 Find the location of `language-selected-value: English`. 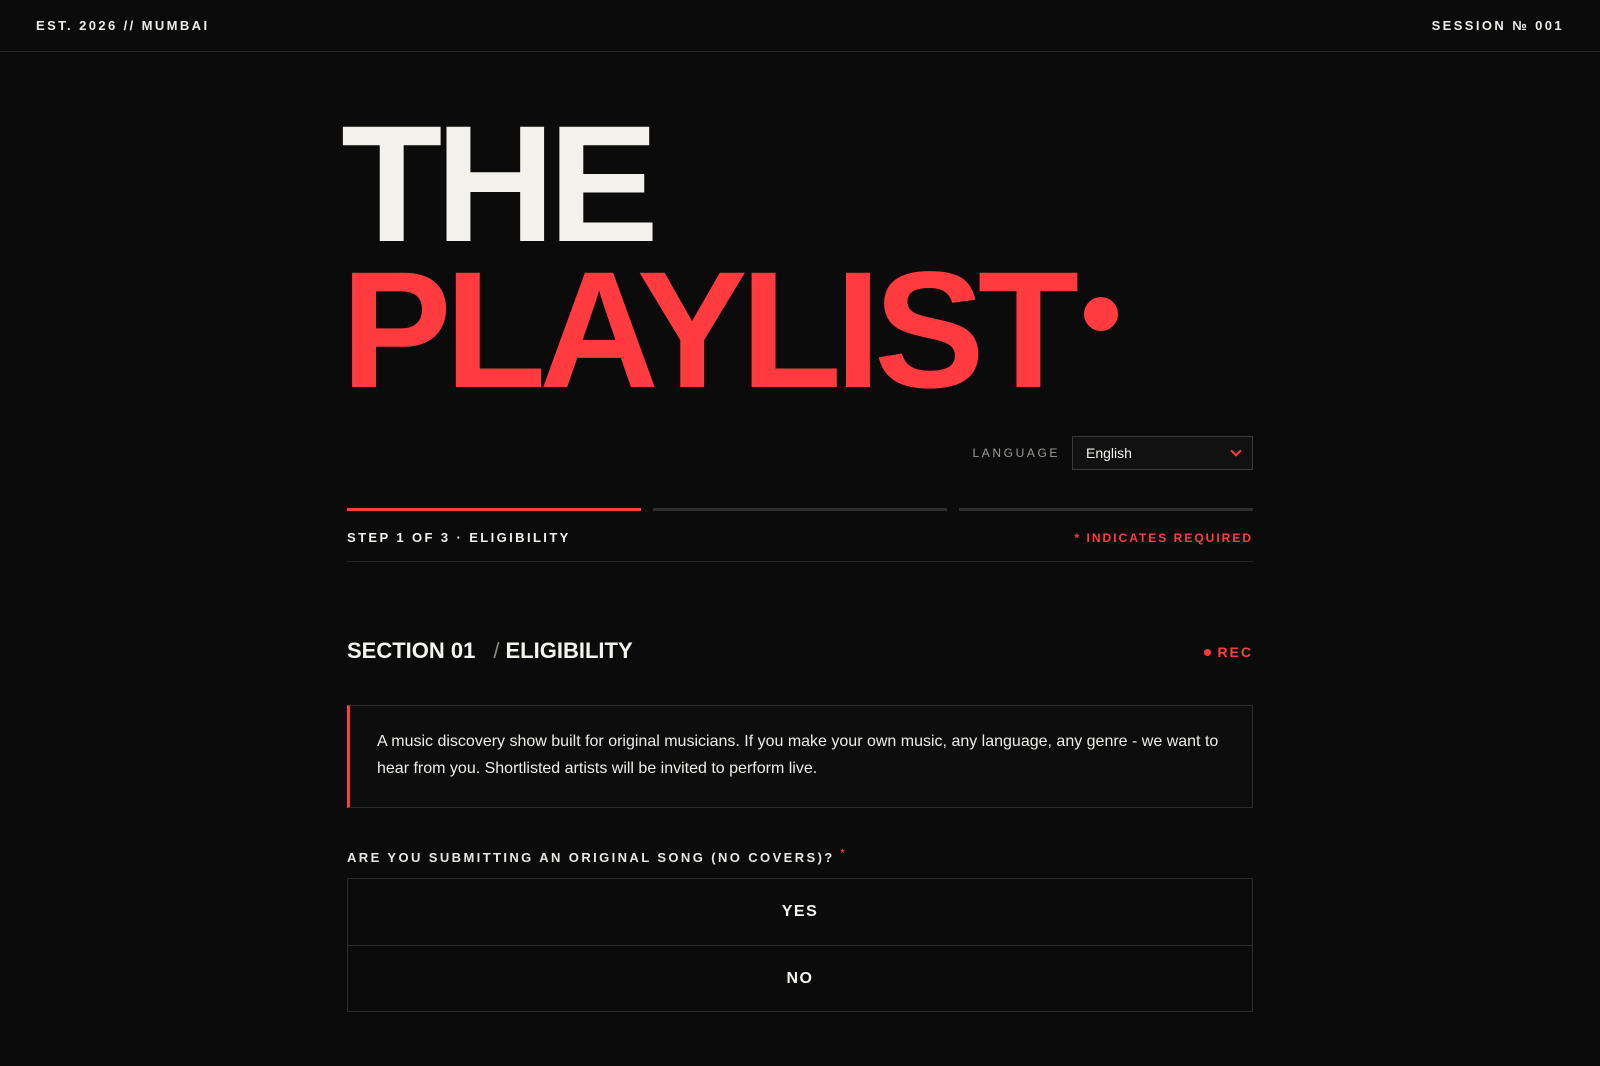

language-selected-value: English is located at coordinates (1109, 453).